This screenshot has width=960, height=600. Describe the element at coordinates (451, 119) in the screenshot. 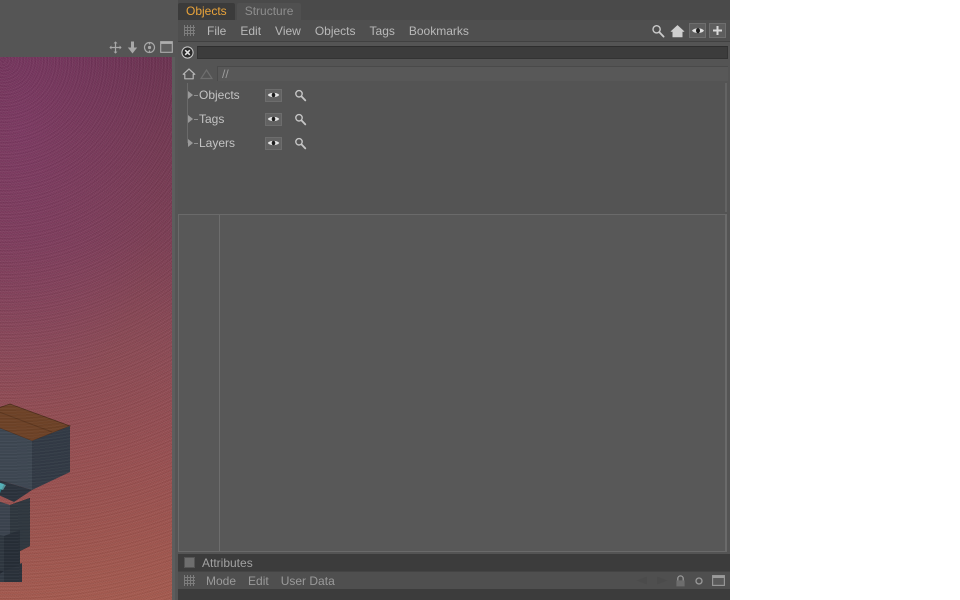

I see `tree-row-tags: Tags` at that location.